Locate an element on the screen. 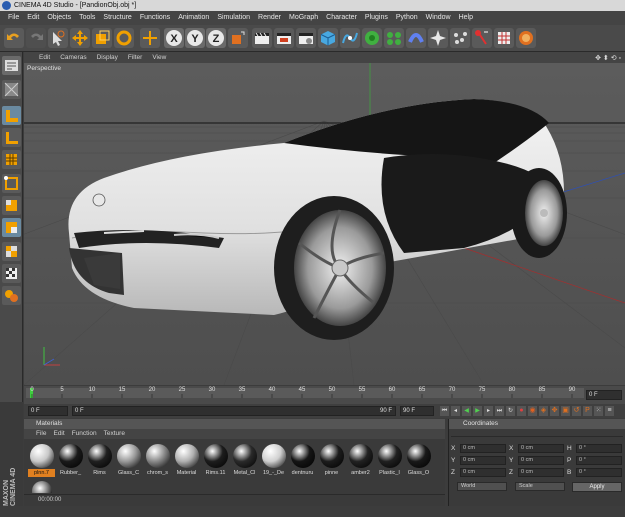 This screenshot has width=625, height=517. rotation-key-icon: ↺ is located at coordinates (576, 411).